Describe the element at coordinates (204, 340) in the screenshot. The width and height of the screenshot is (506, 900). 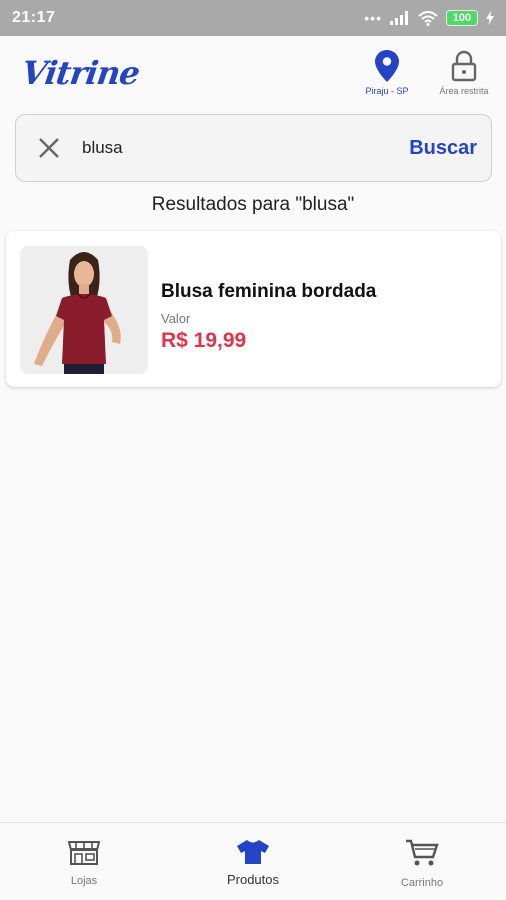
I see `product-price: R$ 19,99` at that location.